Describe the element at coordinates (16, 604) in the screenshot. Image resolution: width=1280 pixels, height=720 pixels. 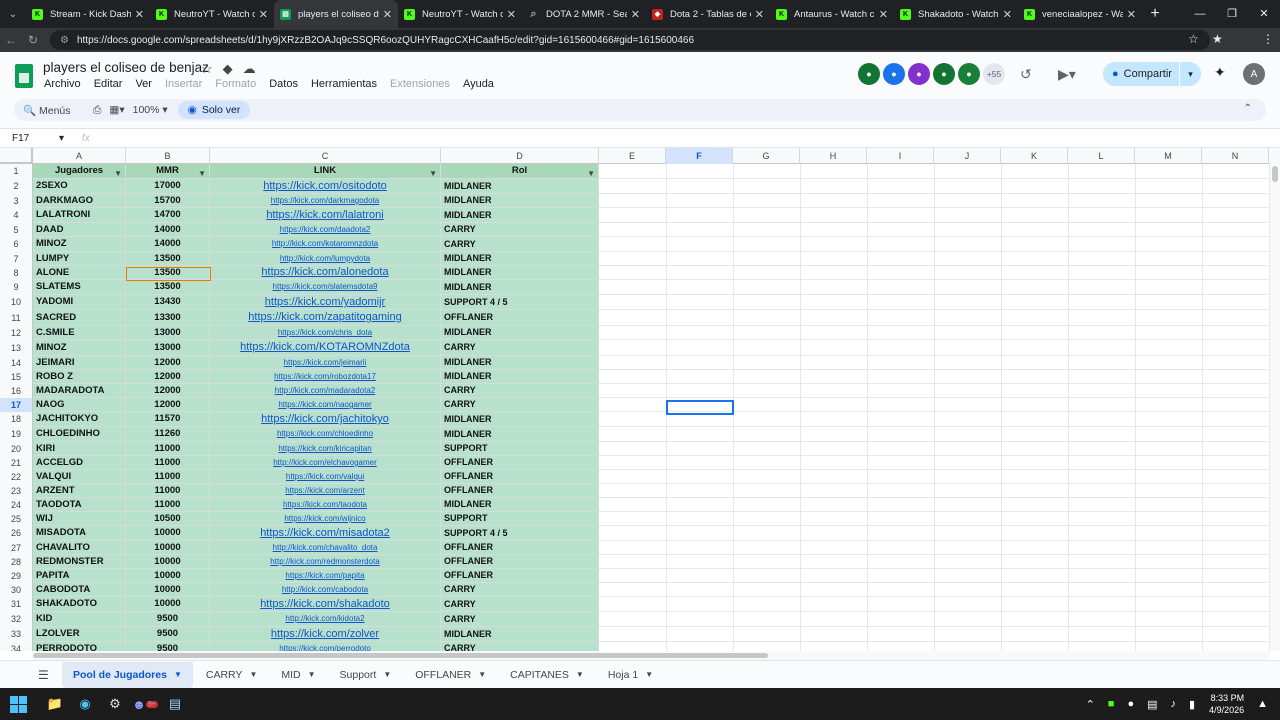
I see `row-header: 31` at that location.